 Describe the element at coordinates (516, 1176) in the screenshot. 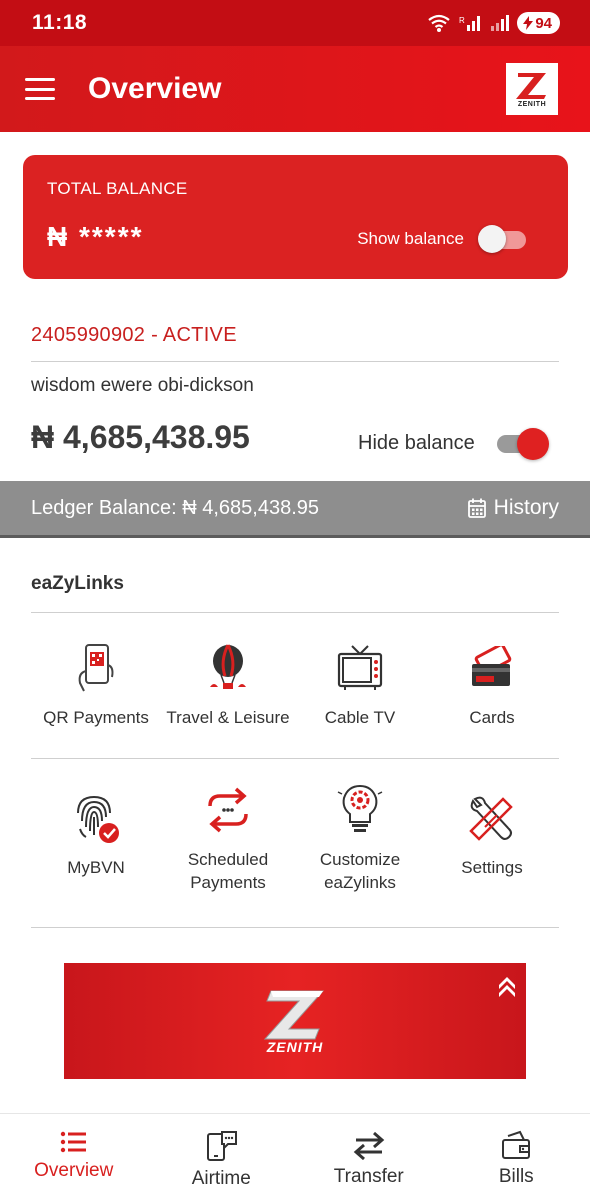

I see `nav-label: Bills` at that location.